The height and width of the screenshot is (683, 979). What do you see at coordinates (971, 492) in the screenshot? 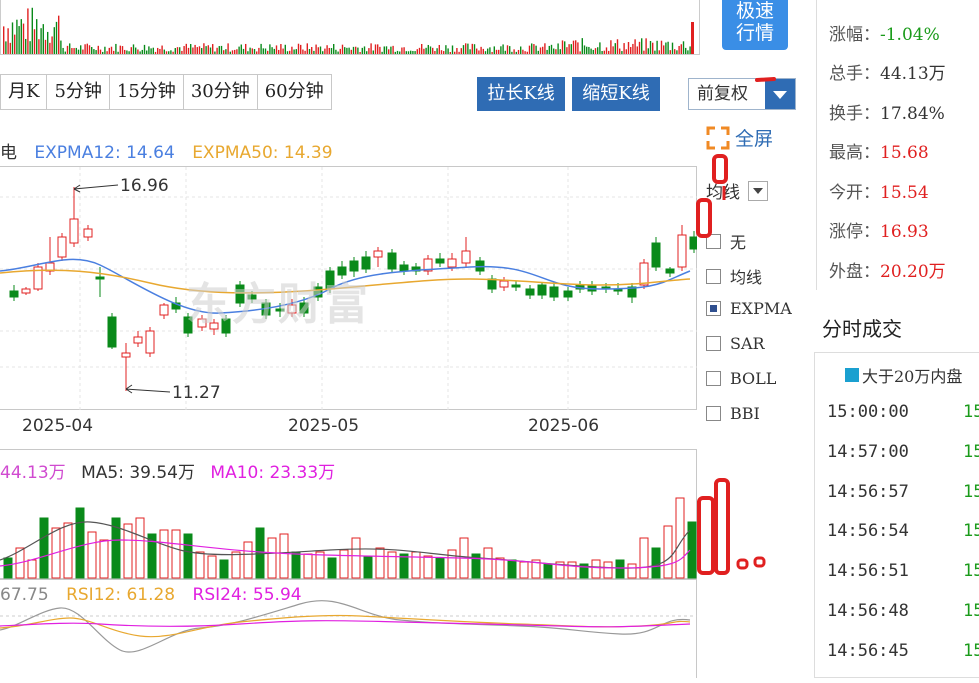
I see `tick-price: 15` at bounding box center [971, 492].